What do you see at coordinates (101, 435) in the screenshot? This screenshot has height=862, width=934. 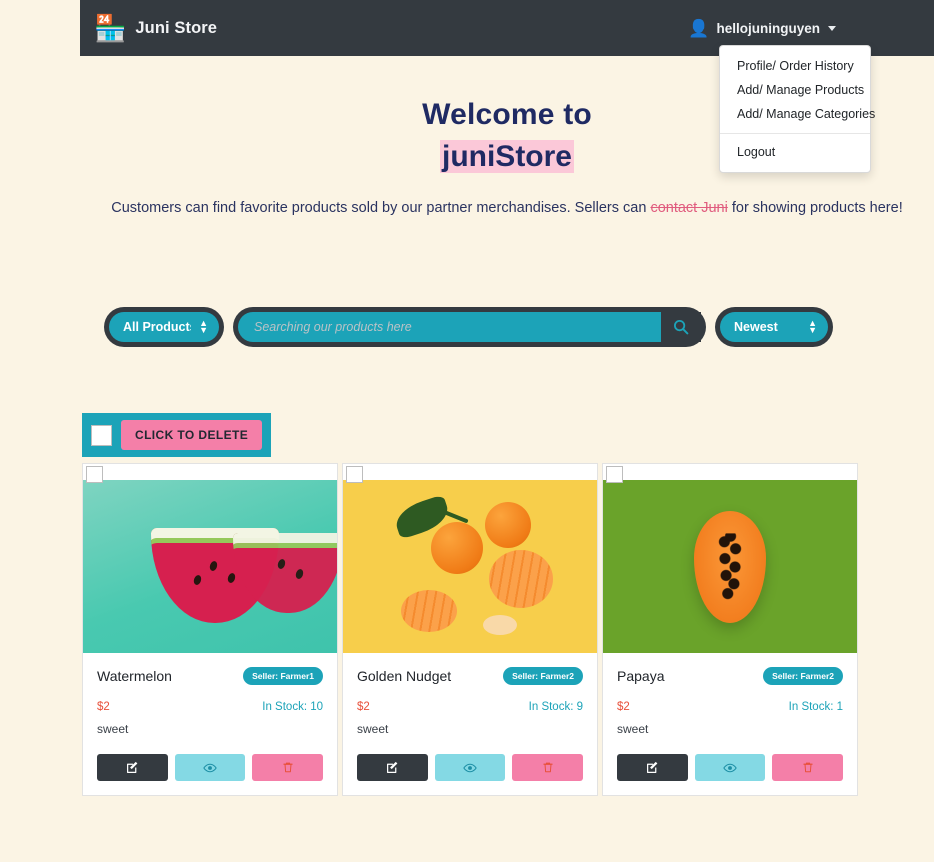 I see `select-all-checkbox` at bounding box center [101, 435].